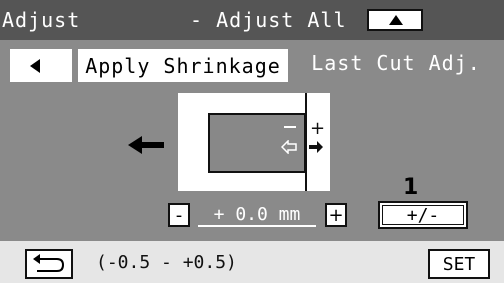 The width and height of the screenshot is (504, 283). I want to click on title-bar: Adjust - Adjust All, so click(252, 20).